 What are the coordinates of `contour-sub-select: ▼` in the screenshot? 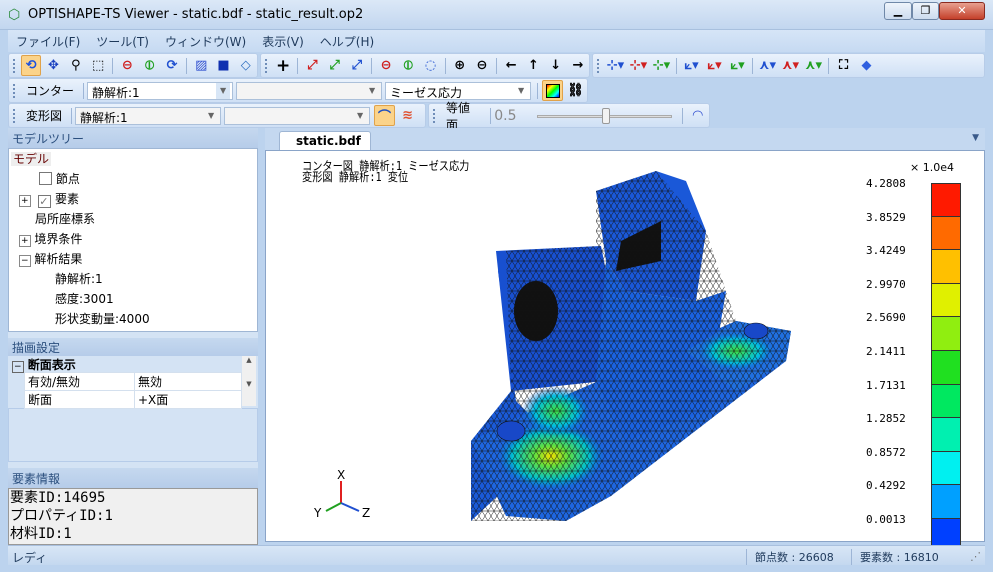 It's located at (309, 90).